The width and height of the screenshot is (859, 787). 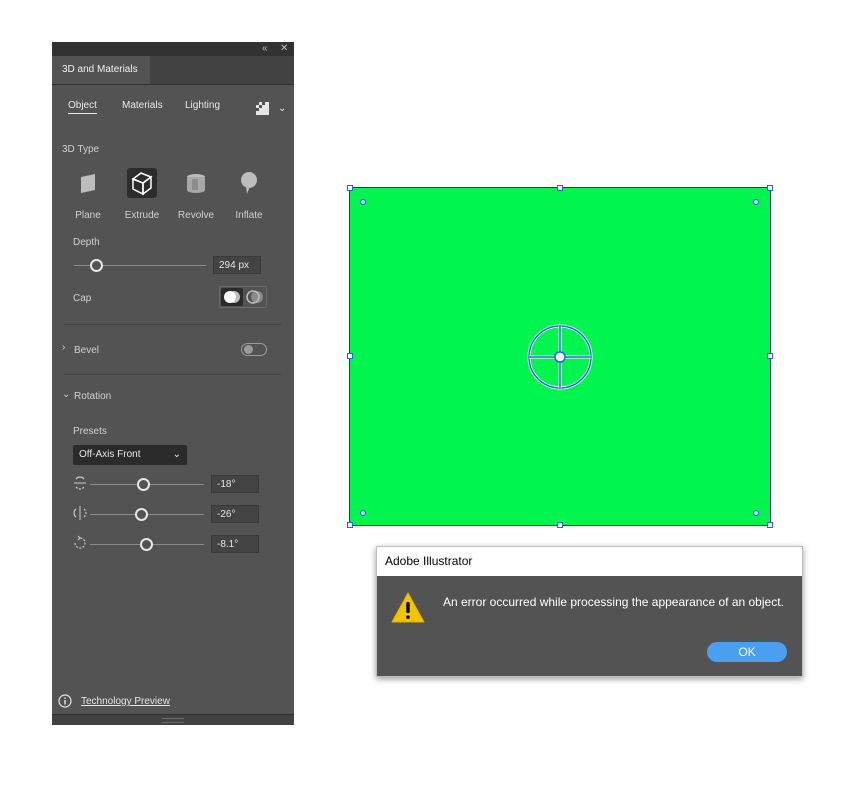 I want to click on depth-label: Depth, so click(x=86, y=242).